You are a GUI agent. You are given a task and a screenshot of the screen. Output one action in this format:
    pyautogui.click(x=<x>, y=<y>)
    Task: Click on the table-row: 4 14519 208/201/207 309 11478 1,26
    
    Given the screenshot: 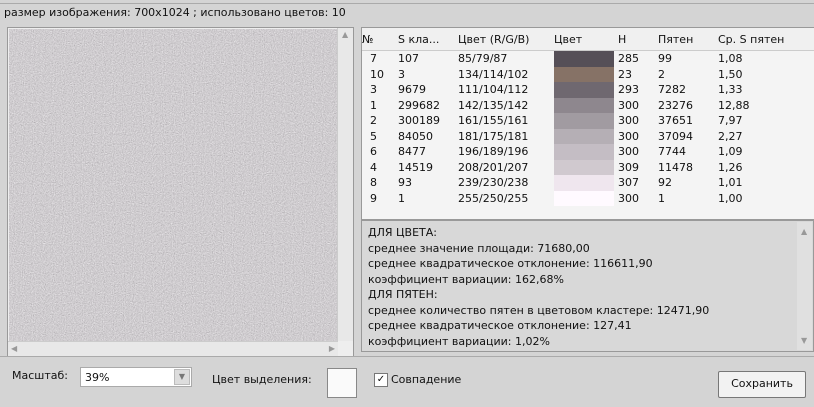 What is the action you would take?
    pyautogui.click(x=588, y=167)
    